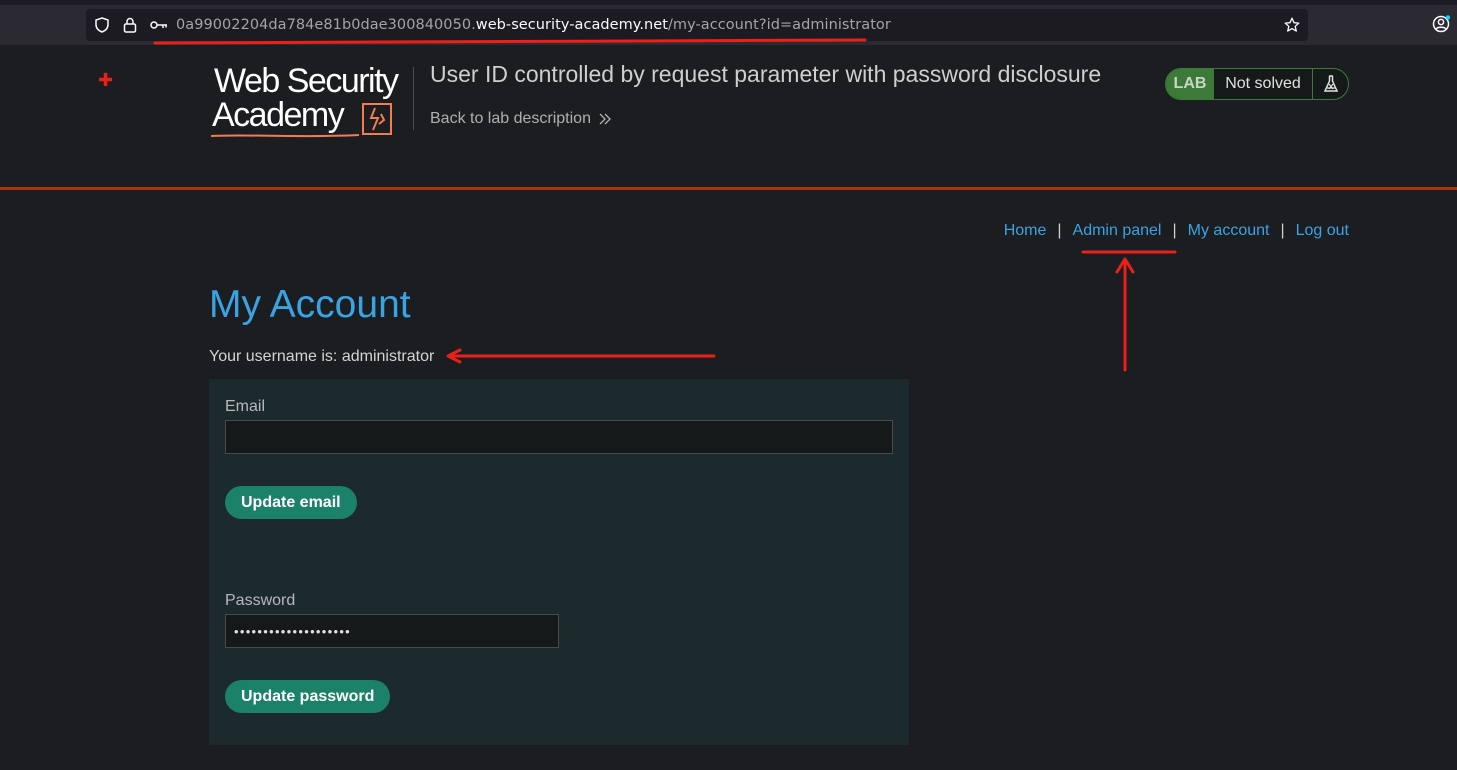 The width and height of the screenshot is (1457, 770). I want to click on nav-log-out-link: Log out, so click(1322, 231).